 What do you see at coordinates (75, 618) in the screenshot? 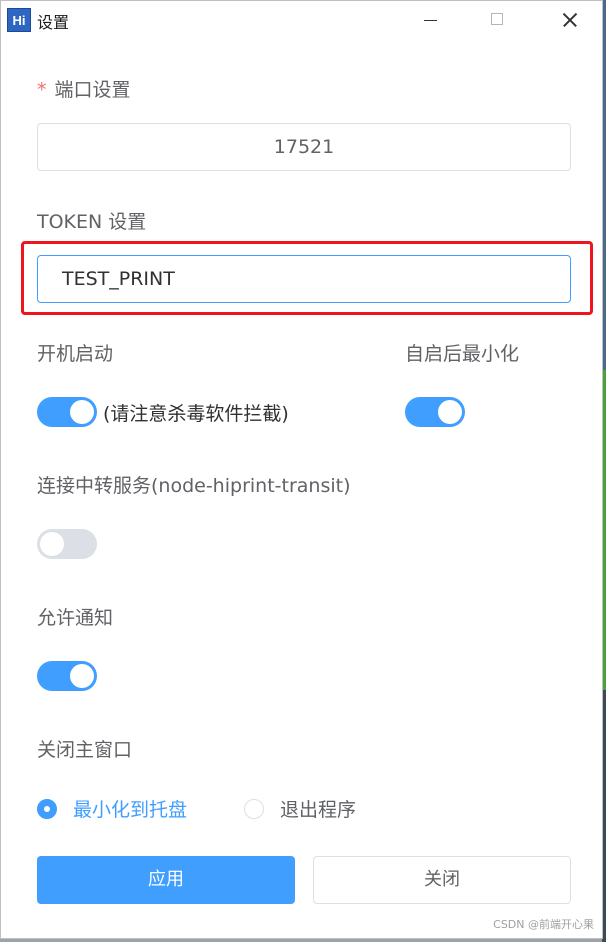
I see `notification-label: 允许通知` at bounding box center [75, 618].